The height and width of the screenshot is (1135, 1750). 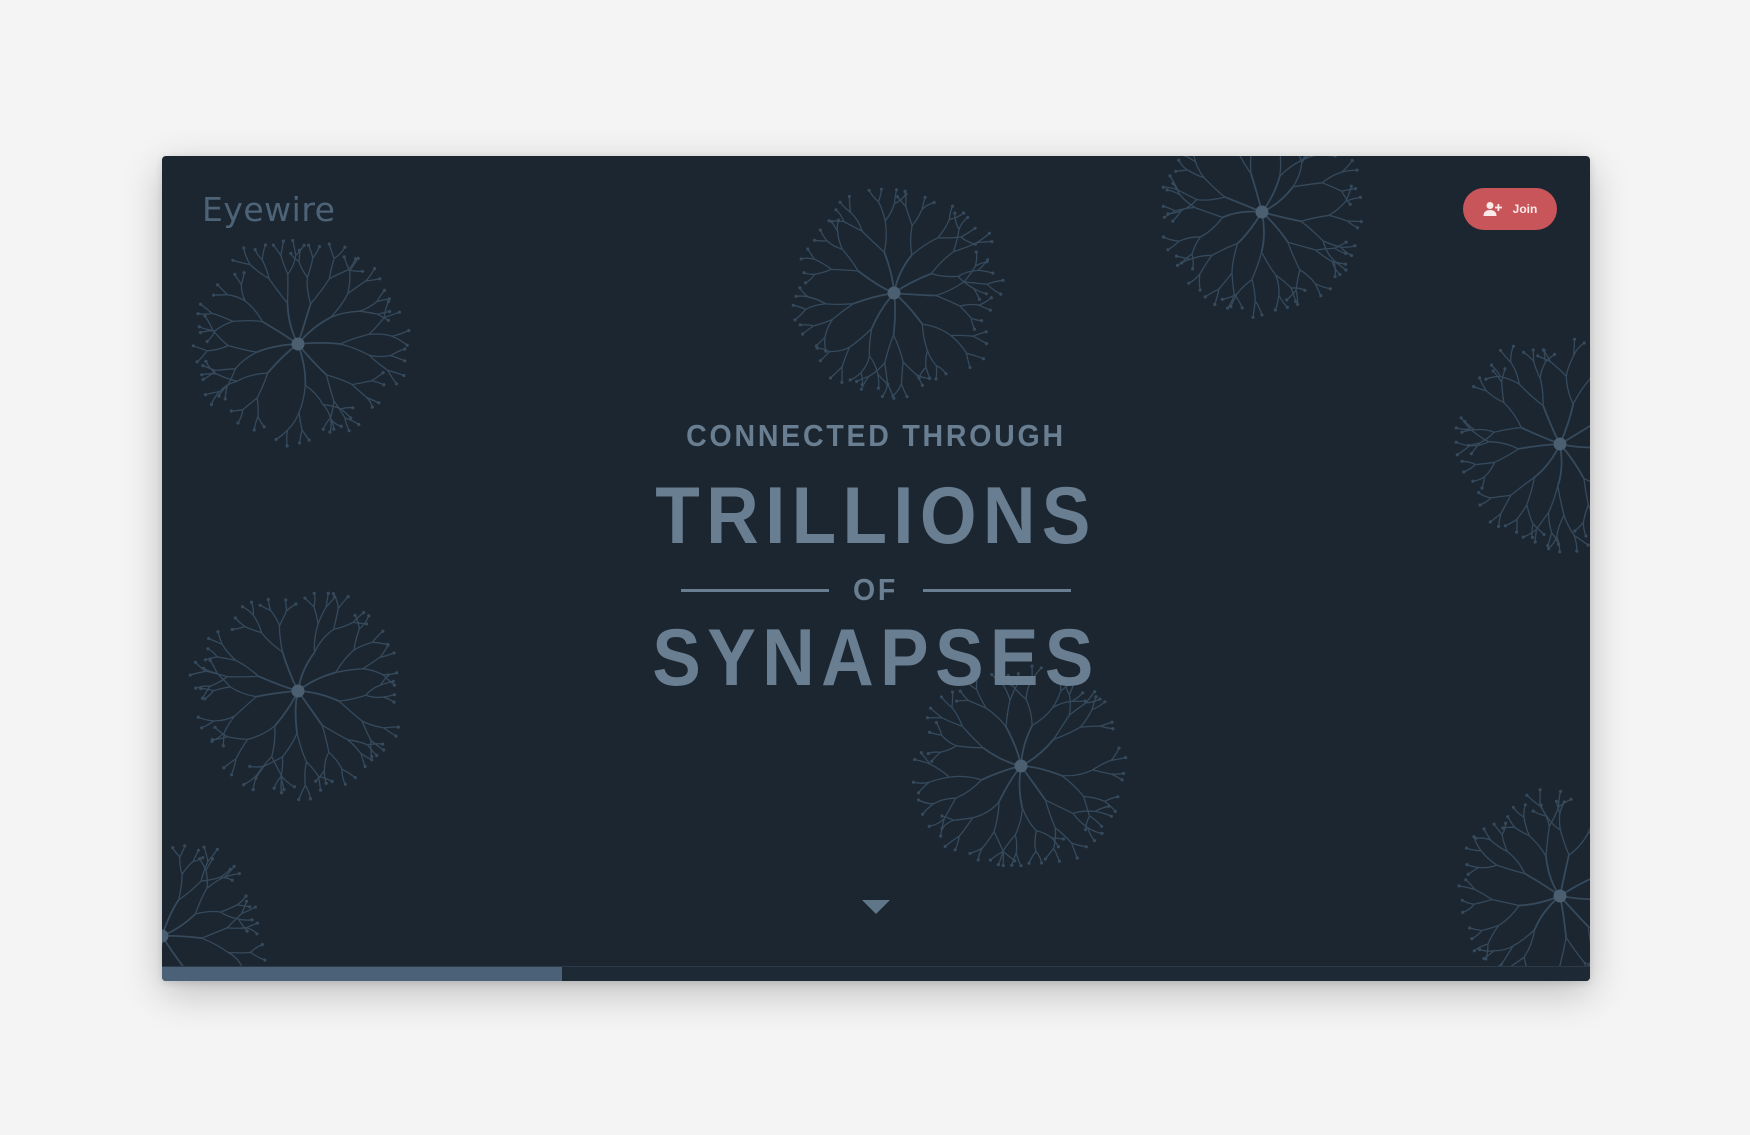 I want to click on progress-fill, so click(x=362, y=974).